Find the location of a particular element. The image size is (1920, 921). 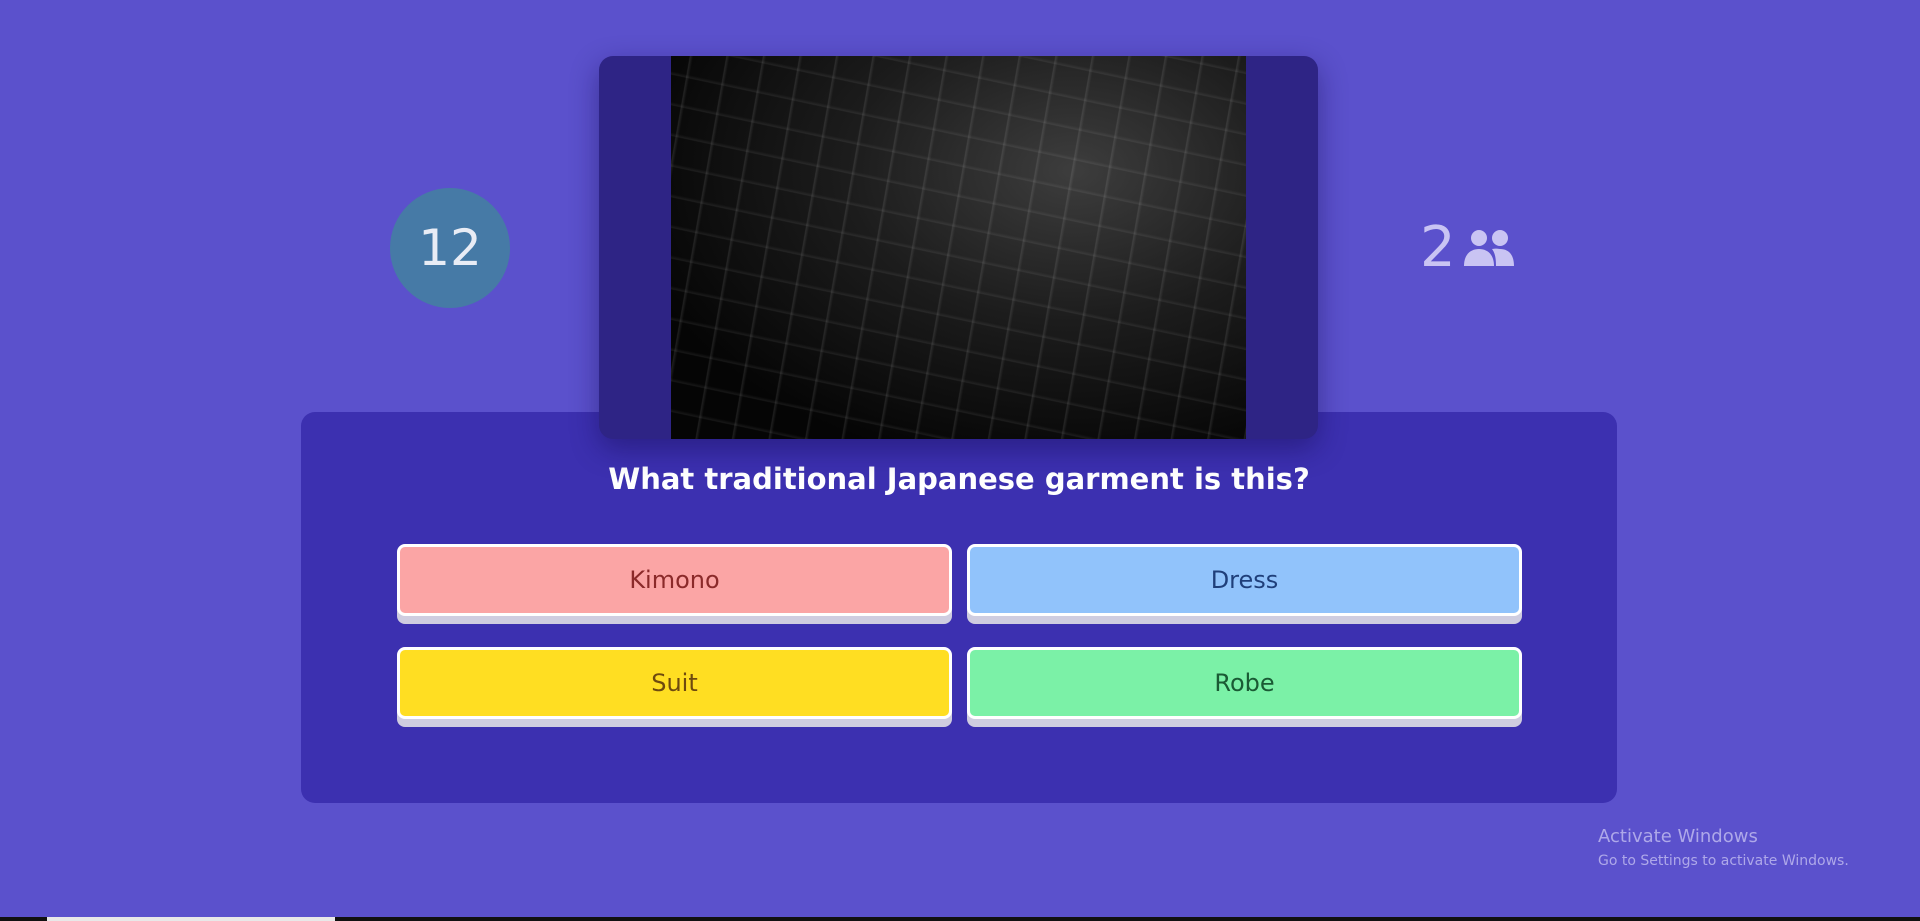

answer-button-robe: Robe is located at coordinates (1244, 683).